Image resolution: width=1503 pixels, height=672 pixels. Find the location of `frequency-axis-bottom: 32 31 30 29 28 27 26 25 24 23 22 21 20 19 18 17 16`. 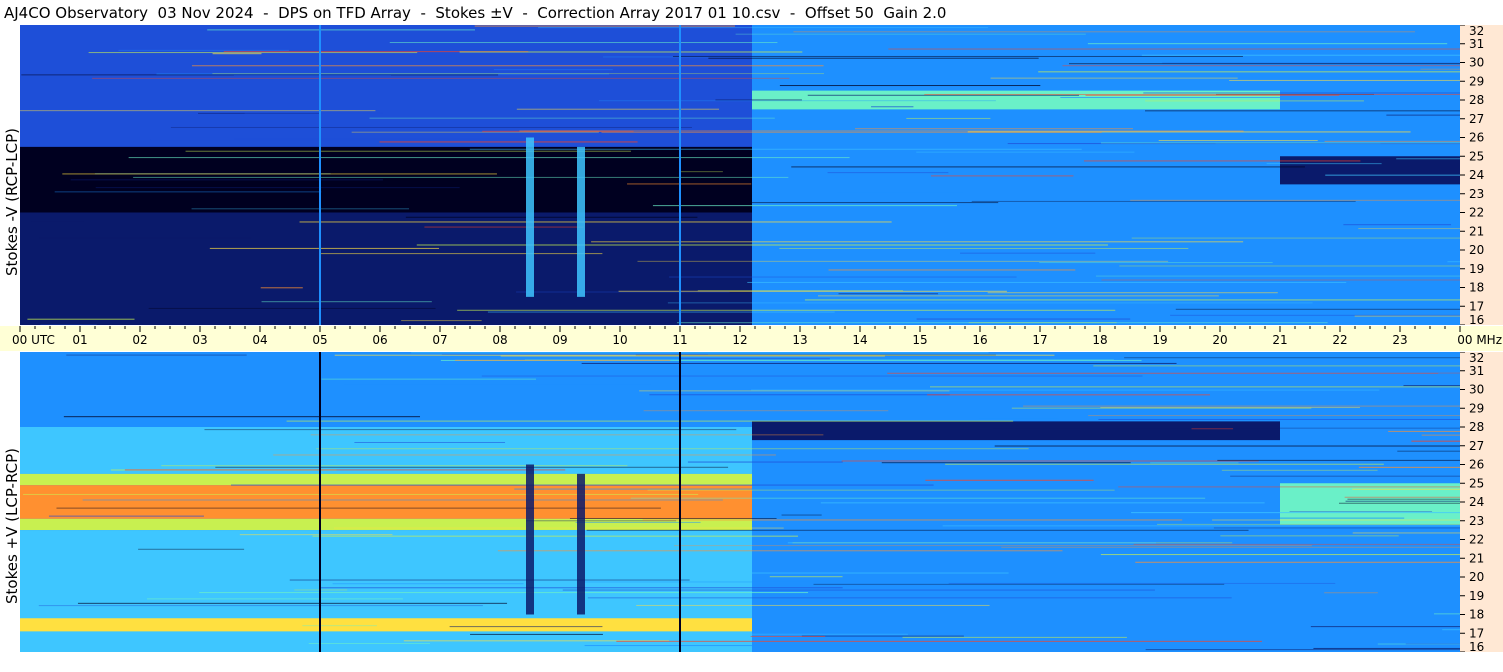

frequency-axis-bottom: 32 31 30 29 28 27 26 25 24 23 22 21 20 19 18 17 16 is located at coordinates (1481, 502).